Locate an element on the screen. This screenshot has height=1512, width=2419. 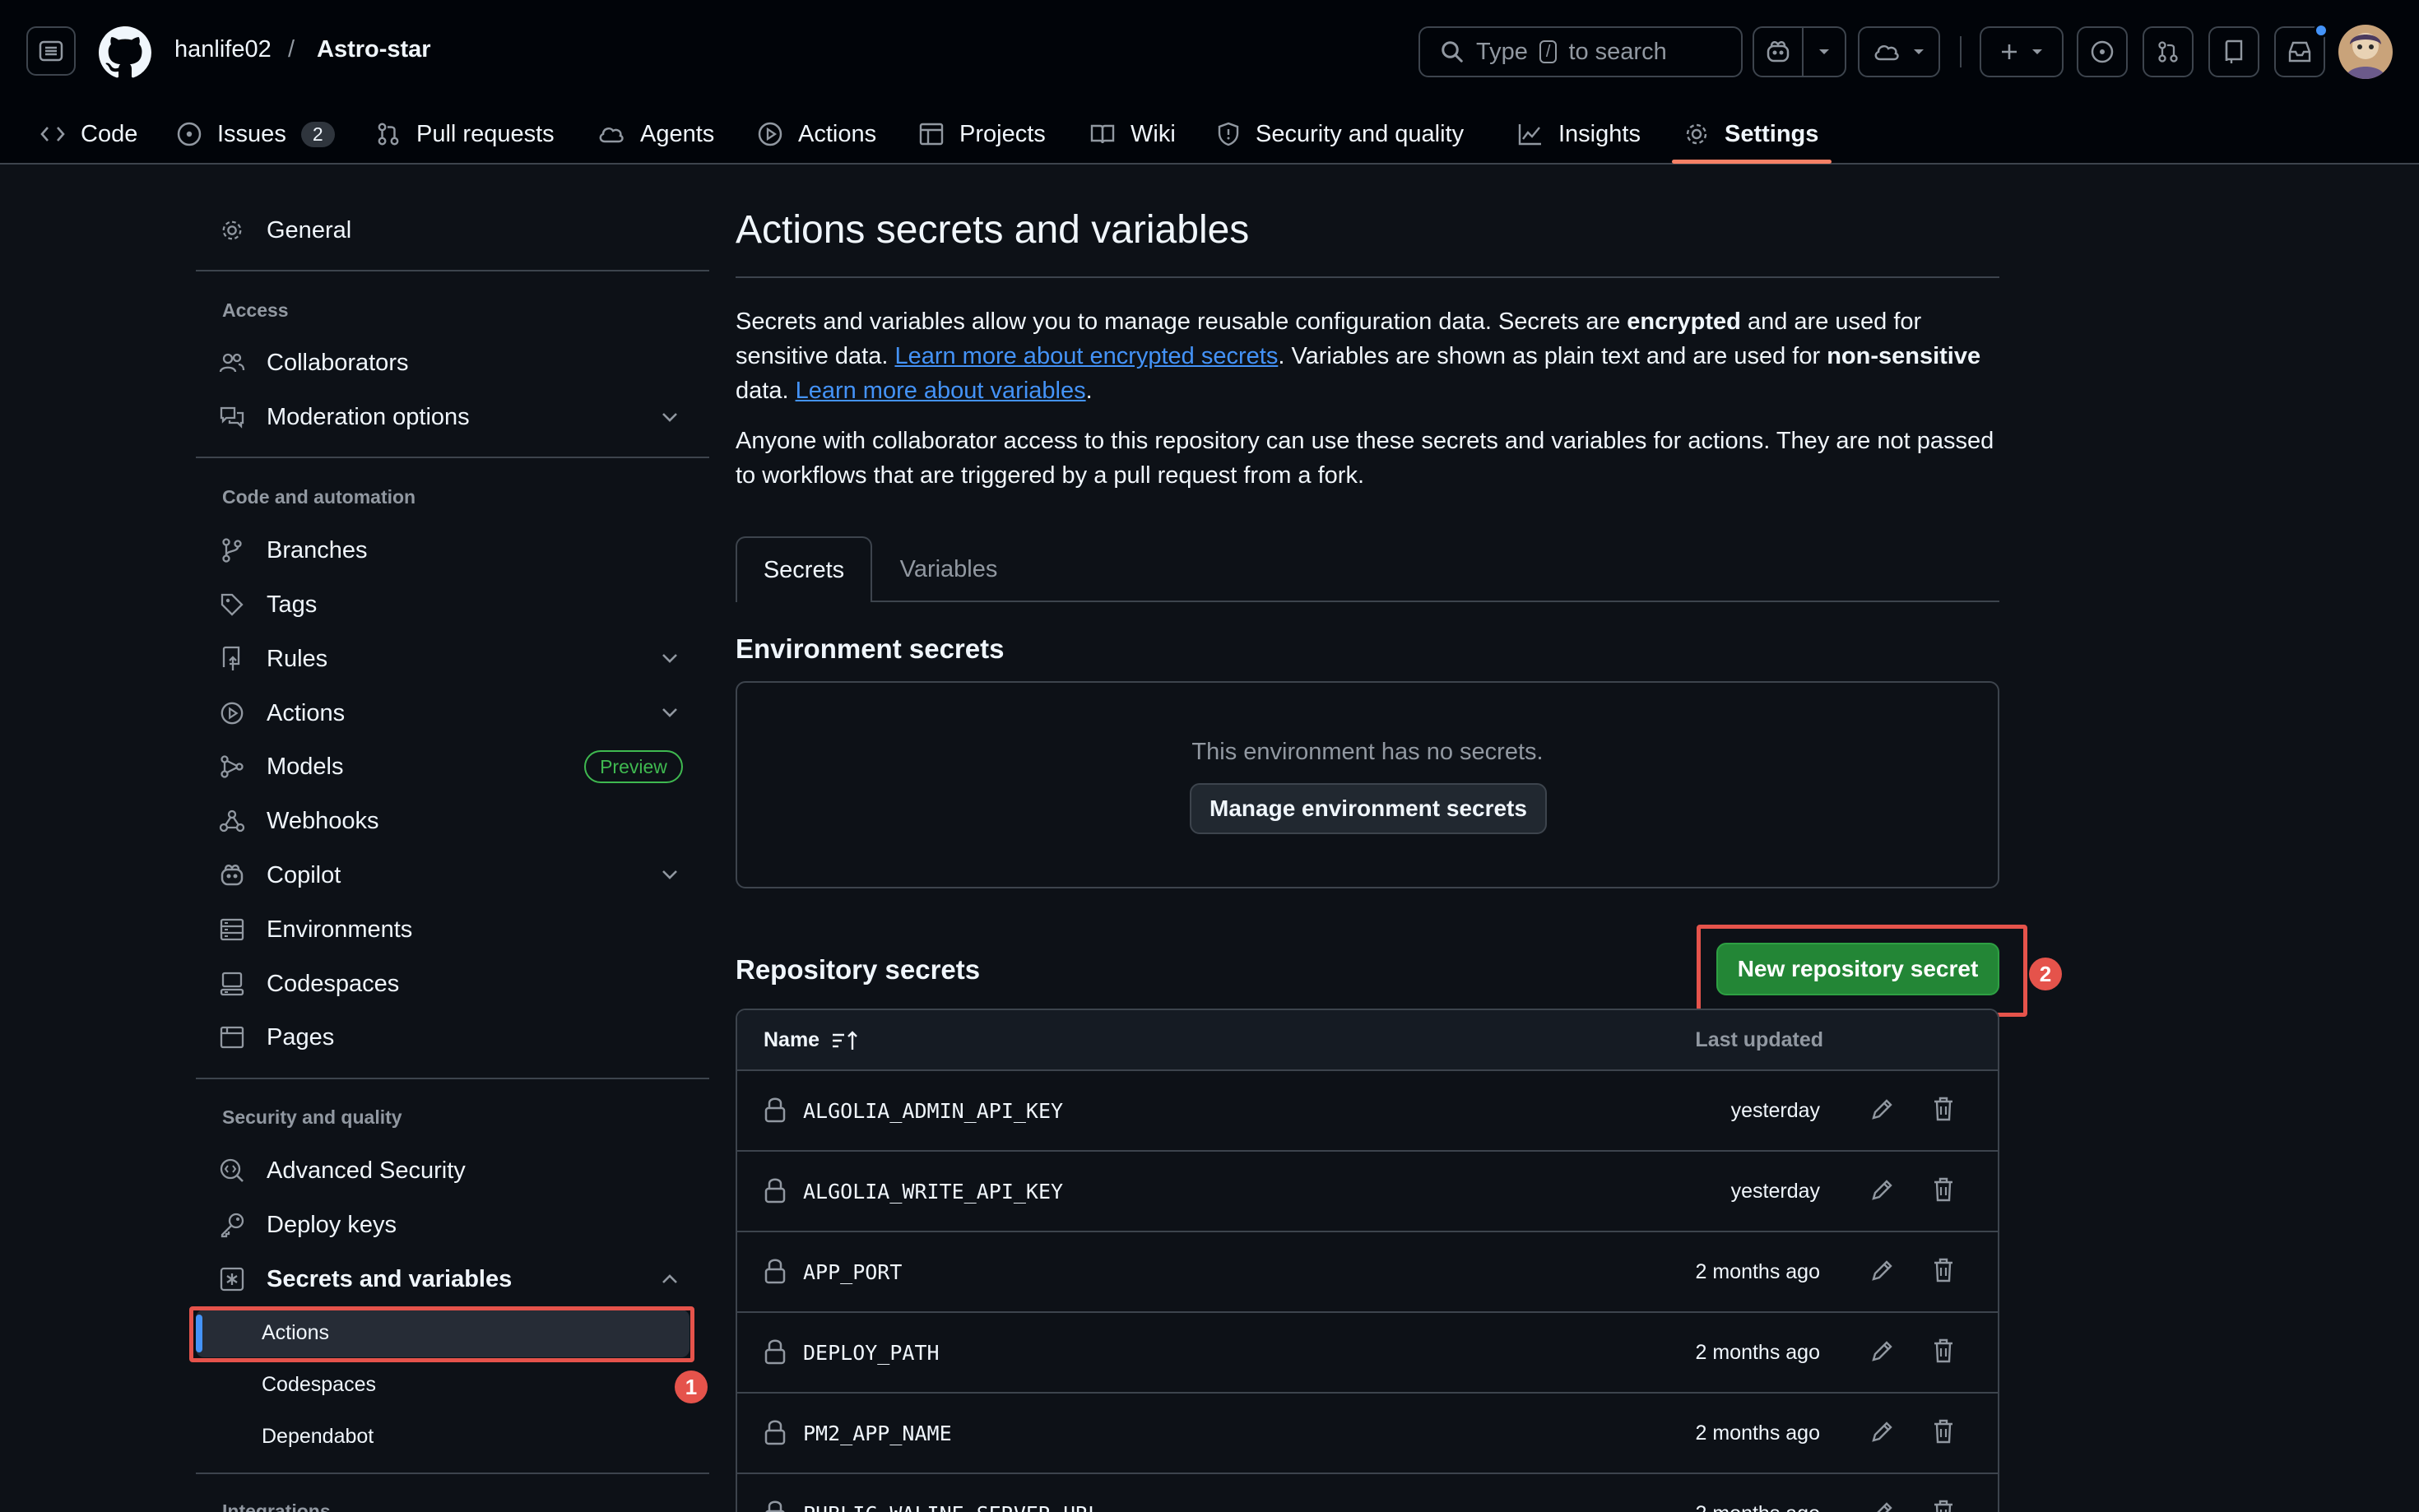
browser-icon is located at coordinates (232, 1037).